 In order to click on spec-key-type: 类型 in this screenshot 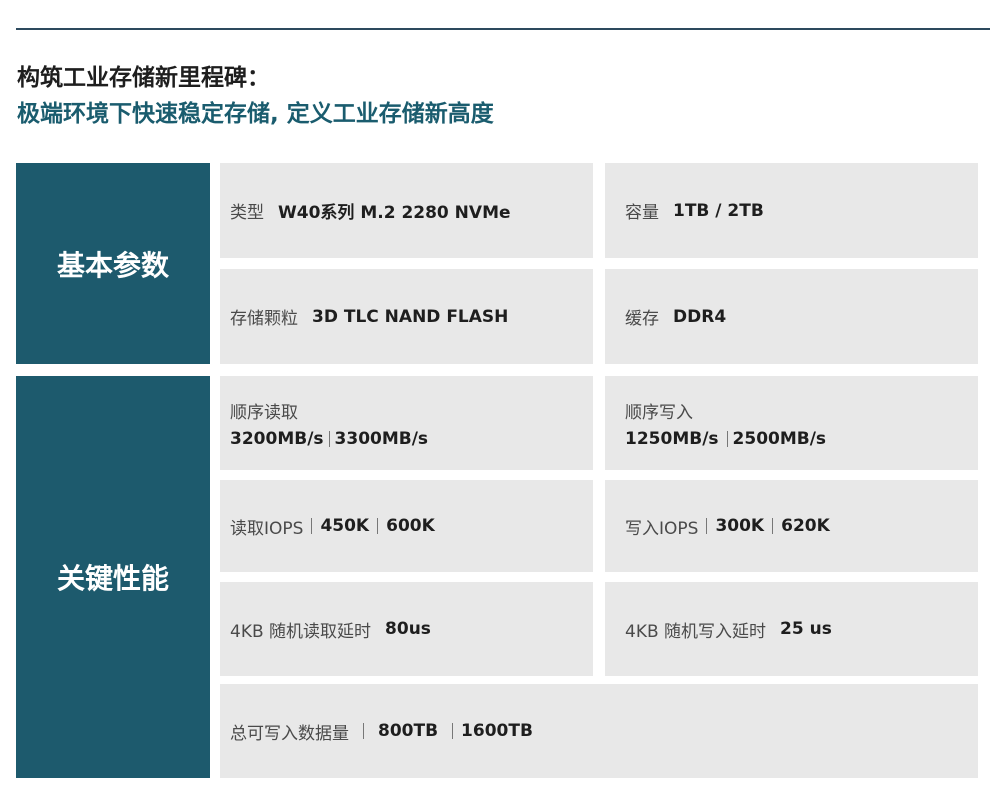, I will do `click(247, 213)`.